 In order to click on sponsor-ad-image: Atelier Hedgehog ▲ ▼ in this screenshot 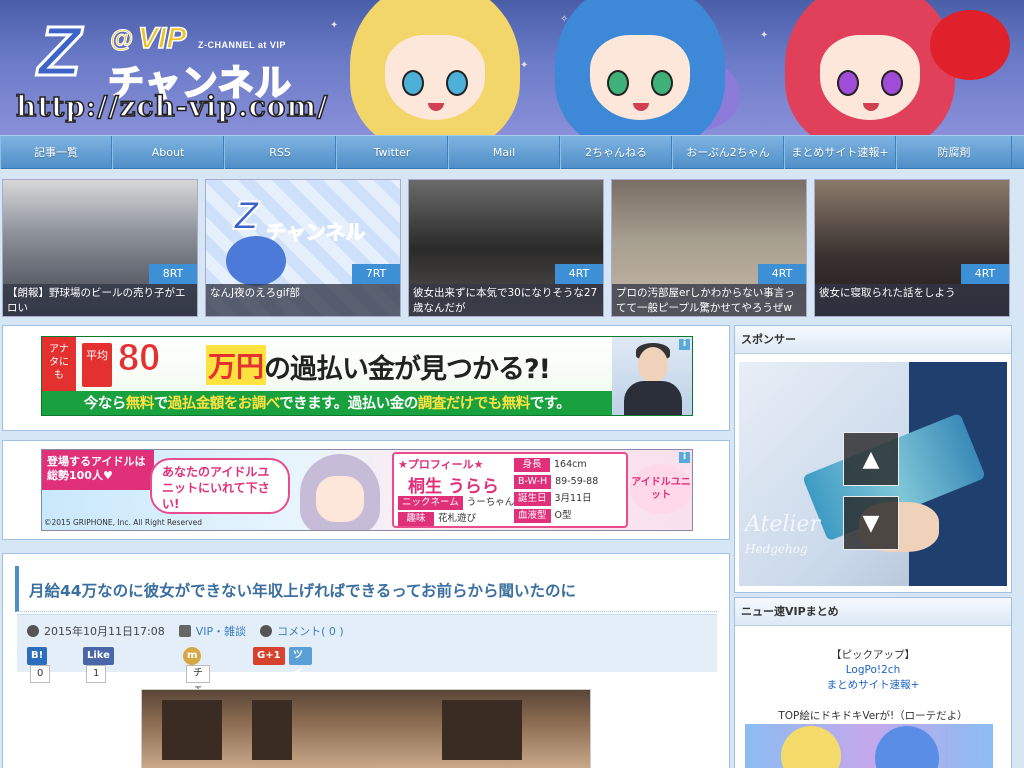, I will do `click(873, 474)`.